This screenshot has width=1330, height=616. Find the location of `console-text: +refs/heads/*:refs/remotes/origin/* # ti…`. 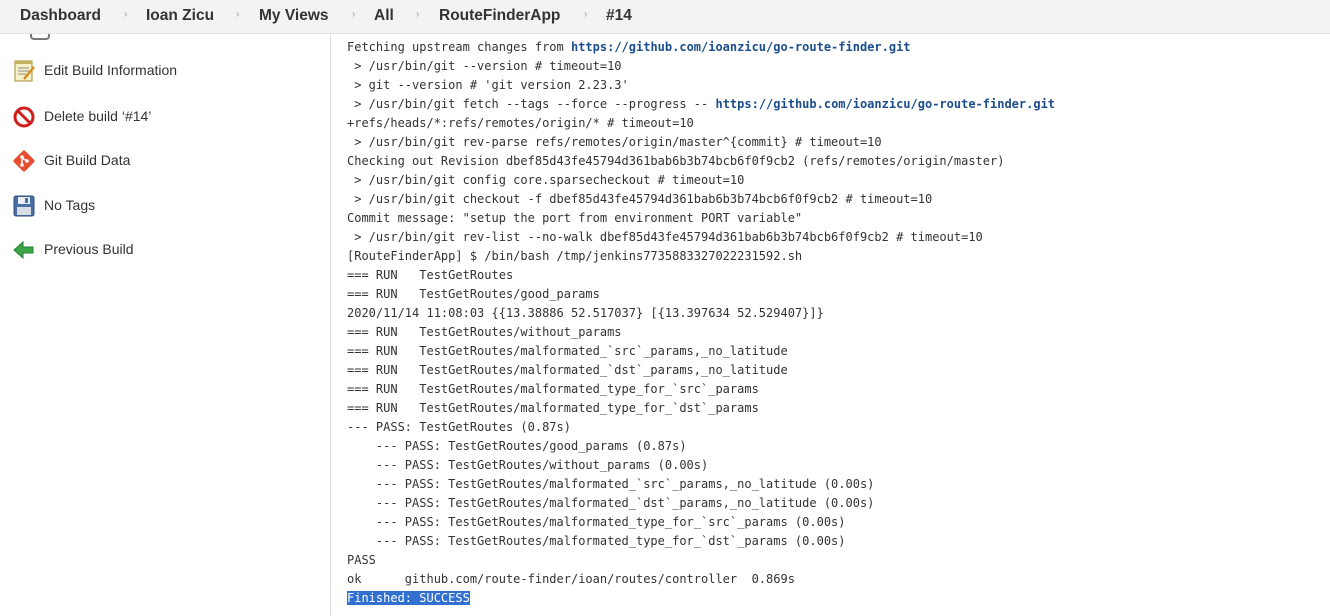

console-text: +refs/heads/*:refs/remotes/origin/* # ti… is located at coordinates (520, 123).